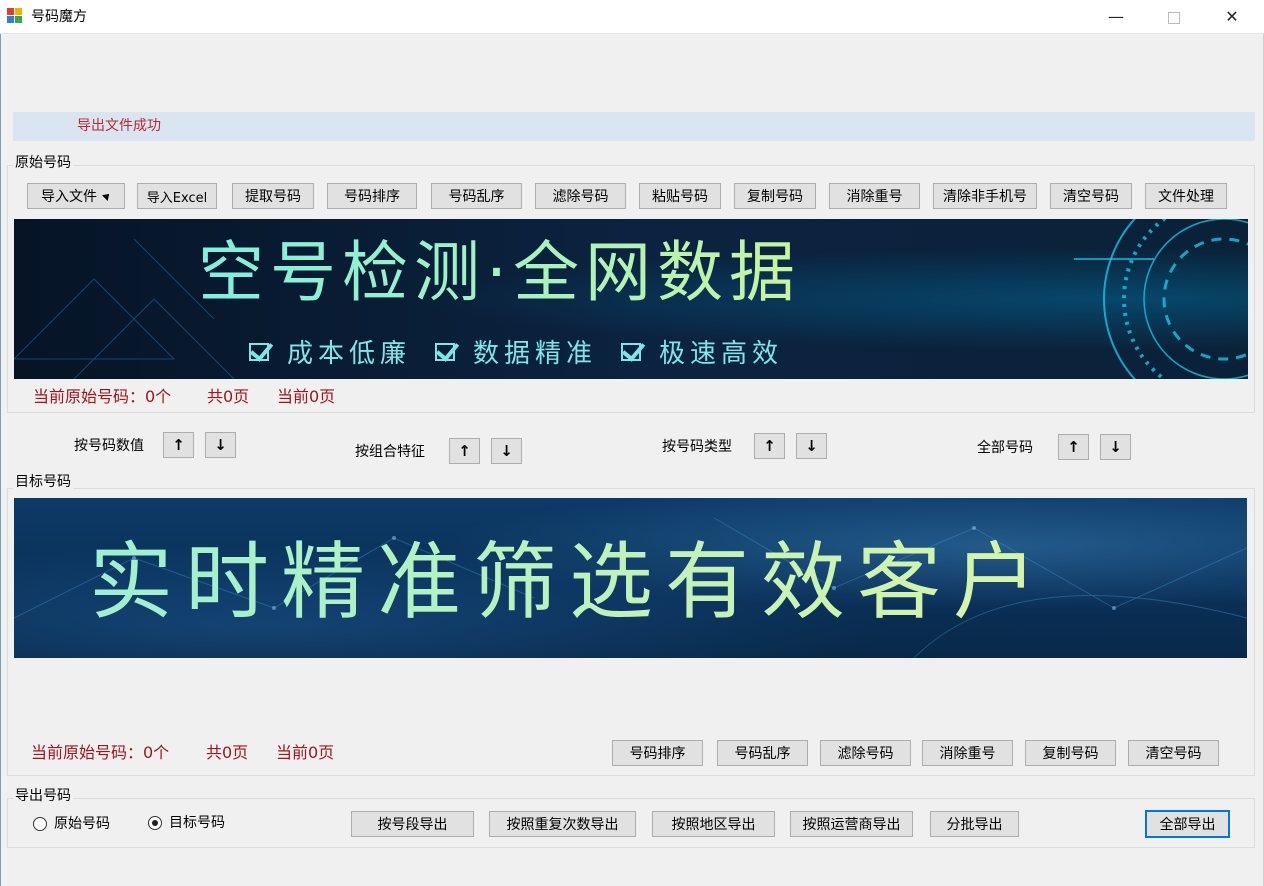 The image size is (1264, 886). What do you see at coordinates (0, 460) in the screenshot?
I see `window-left-edge` at bounding box center [0, 460].